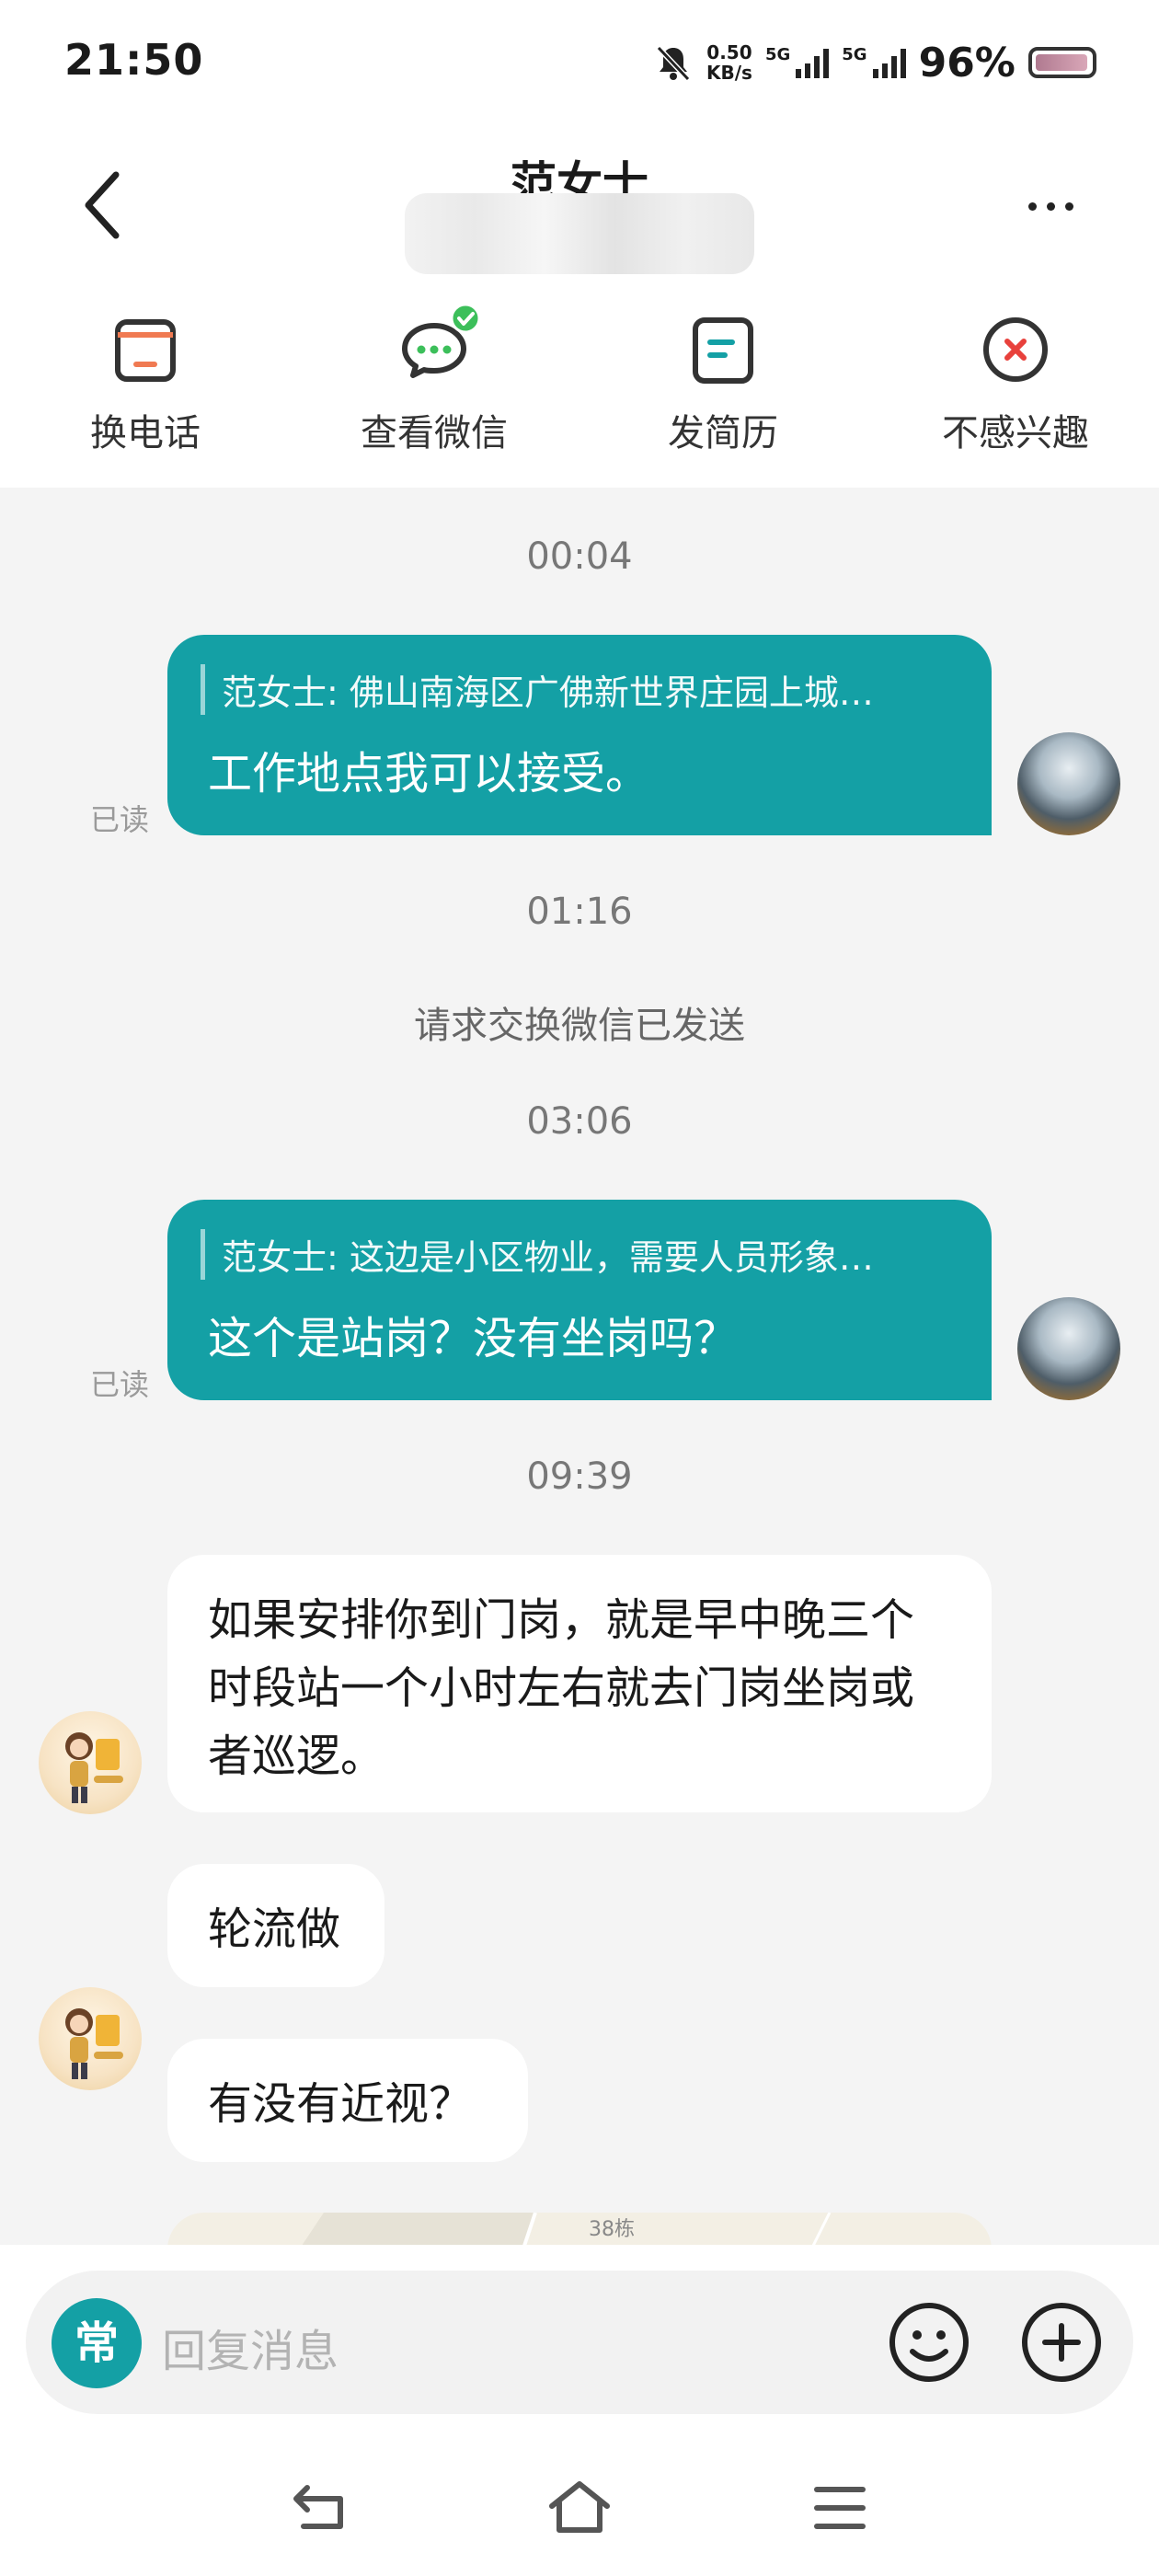  Describe the element at coordinates (1061, 62) in the screenshot. I see `battery-icon` at that location.